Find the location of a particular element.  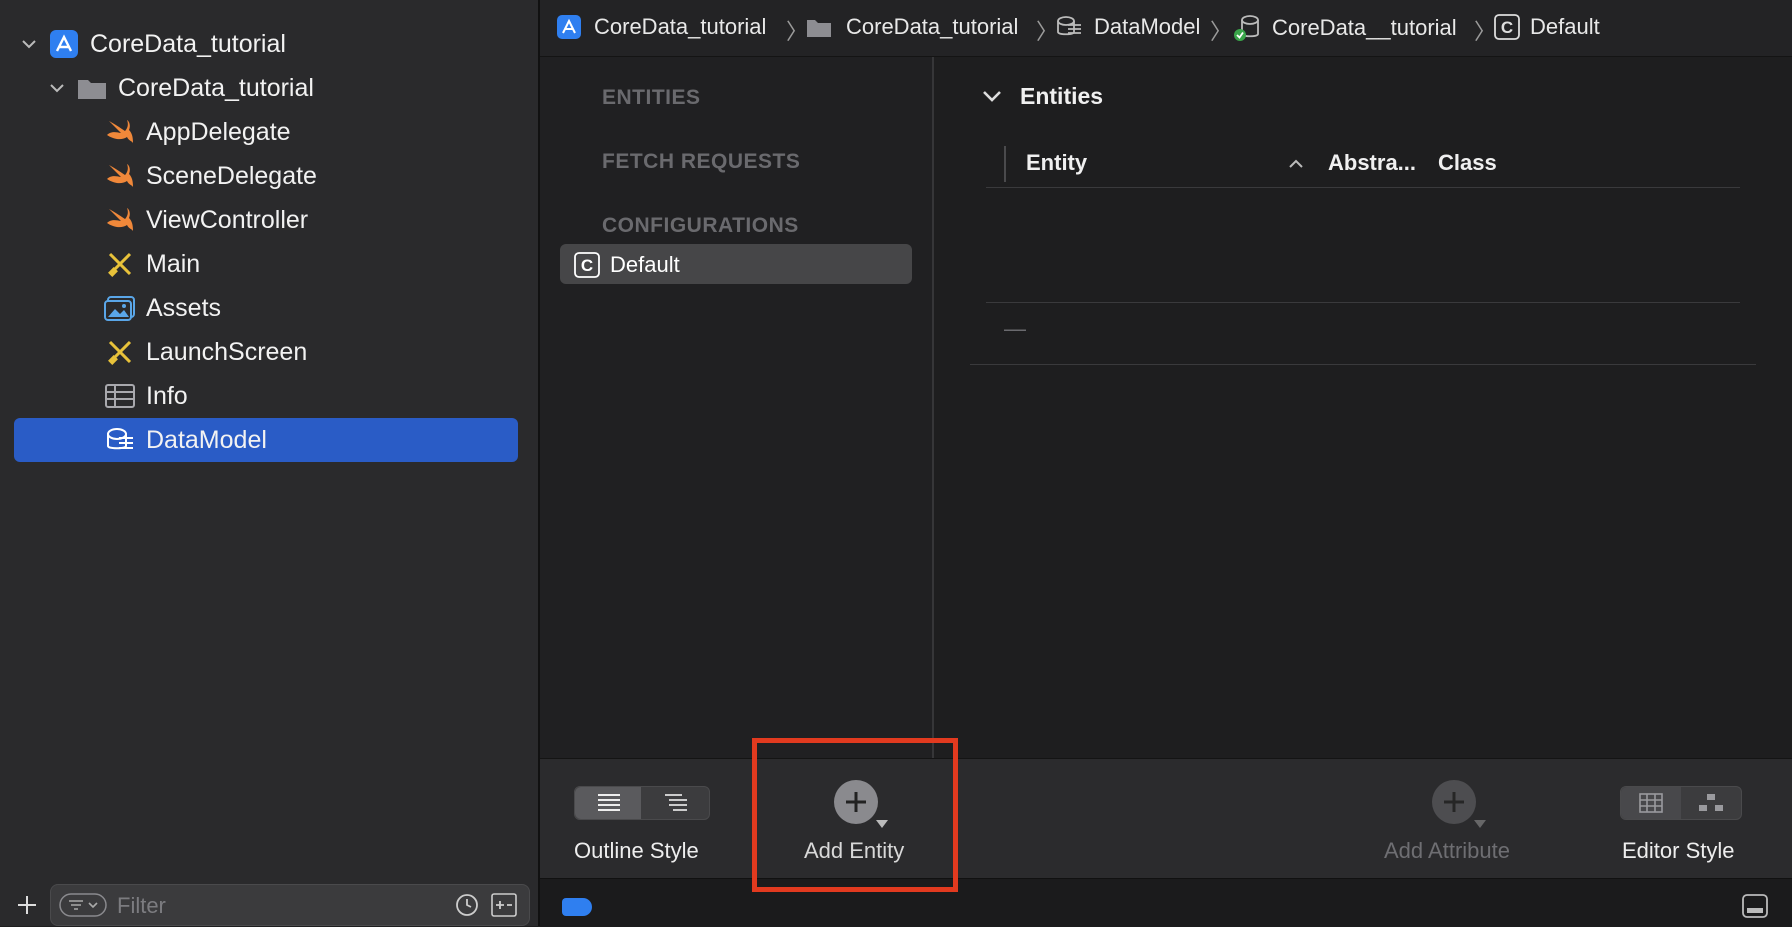

model-version-icon is located at coordinates (1246, 28).